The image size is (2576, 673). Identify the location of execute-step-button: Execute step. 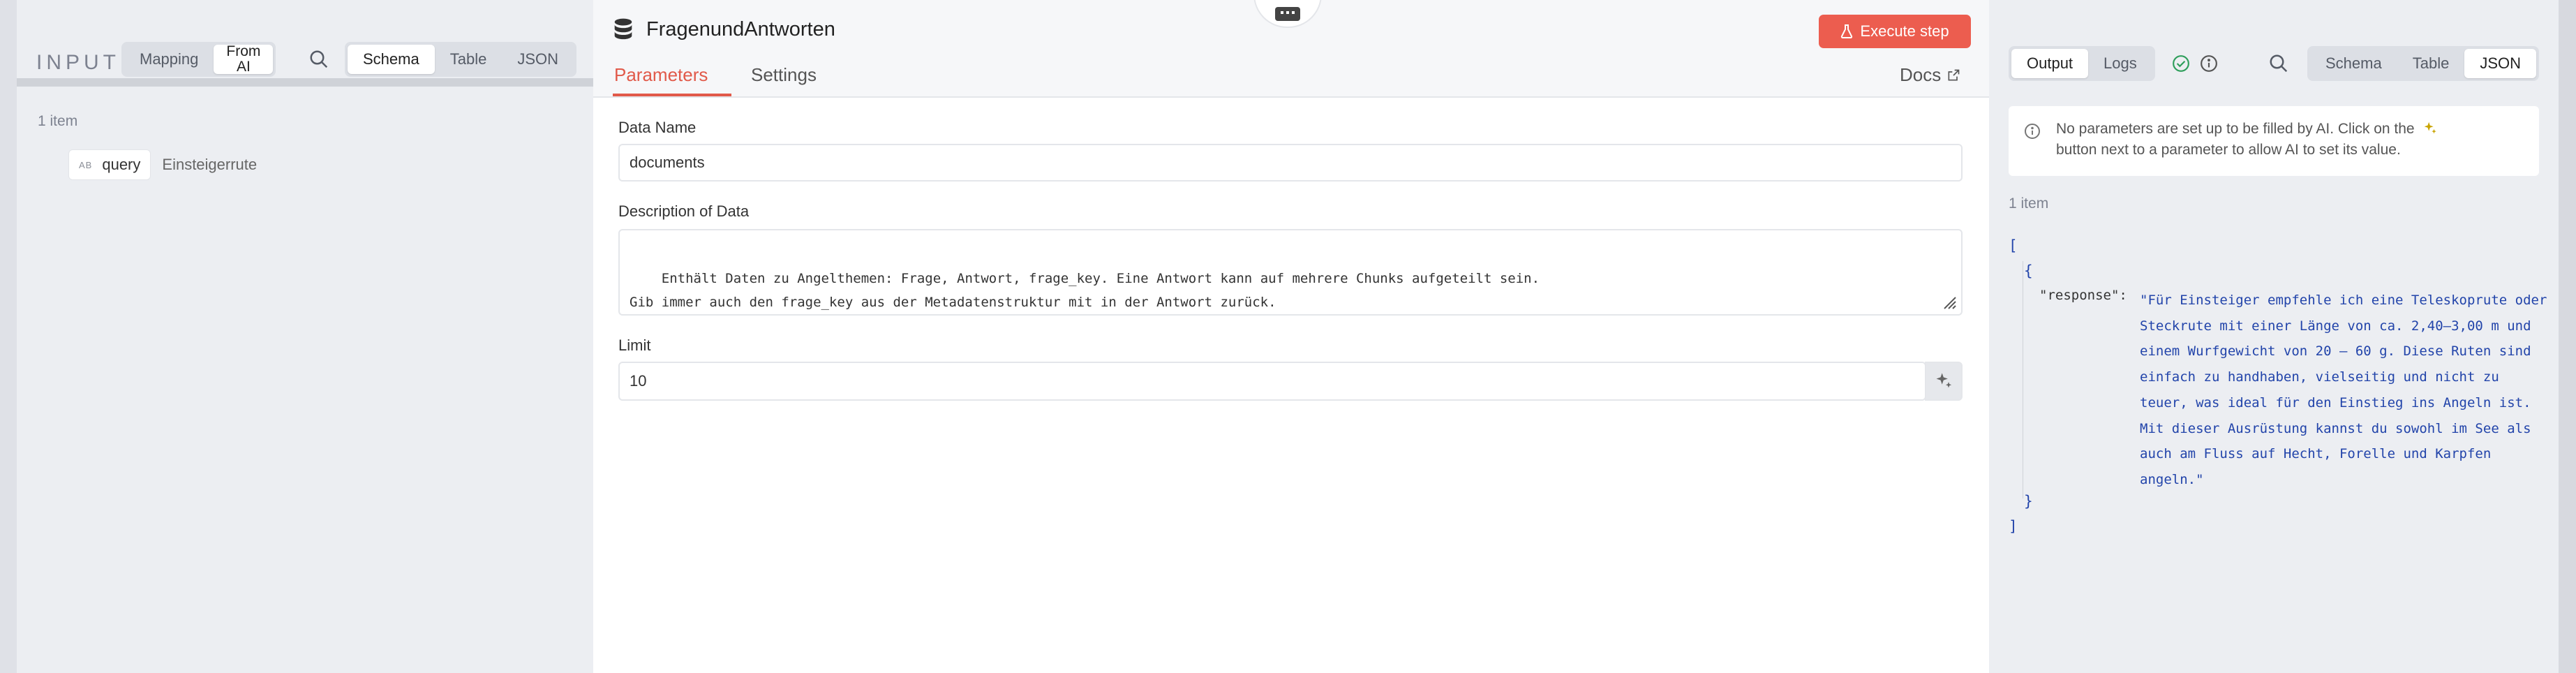
(1895, 31).